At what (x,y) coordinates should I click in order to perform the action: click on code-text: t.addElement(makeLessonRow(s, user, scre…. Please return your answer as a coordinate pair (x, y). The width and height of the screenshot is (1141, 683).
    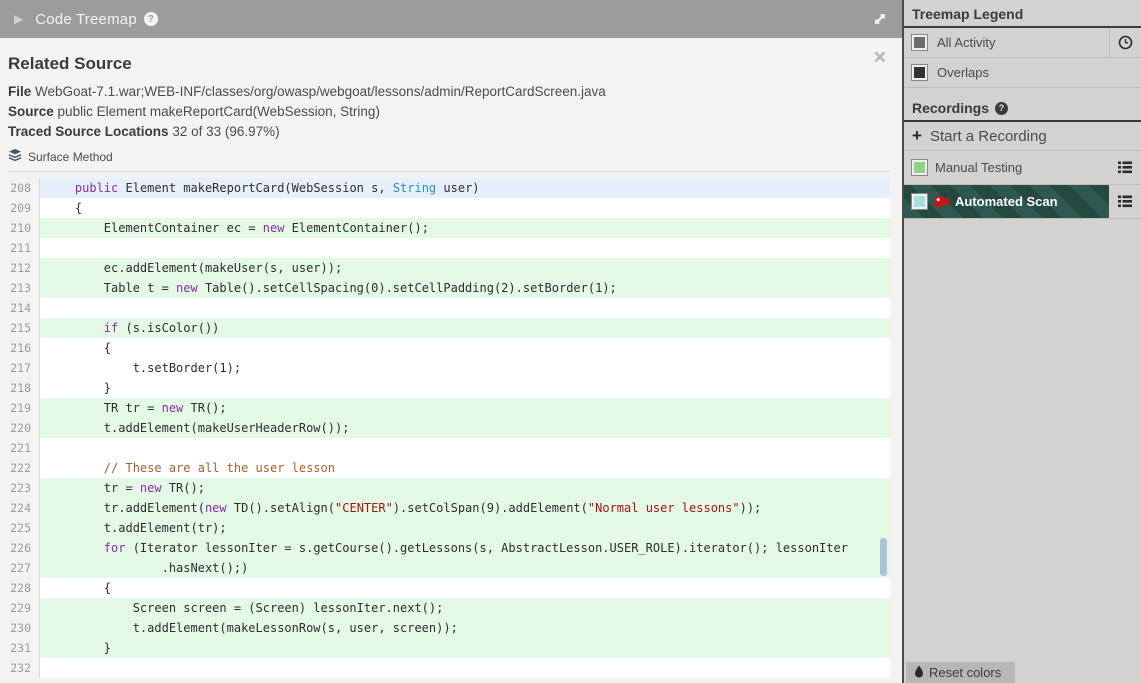
    Looking at the image, I should click on (465, 628).